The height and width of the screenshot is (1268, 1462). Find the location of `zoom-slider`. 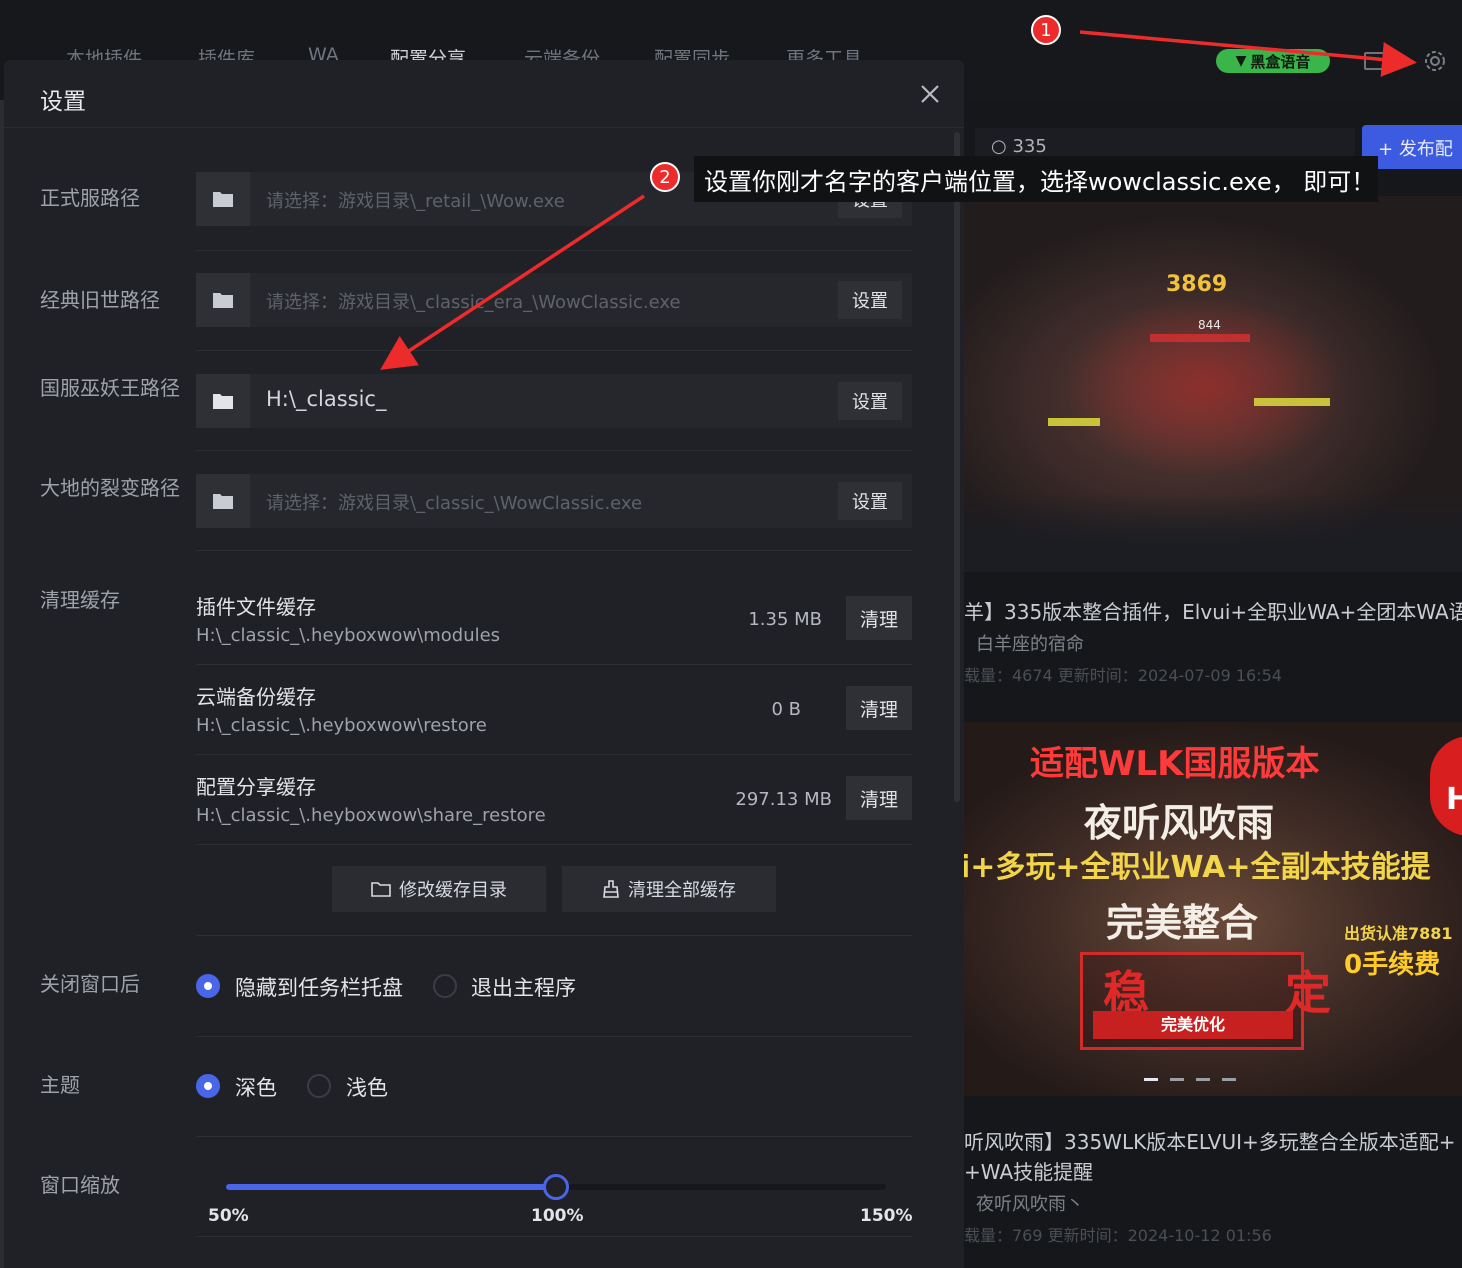

zoom-slider is located at coordinates (556, 1187).